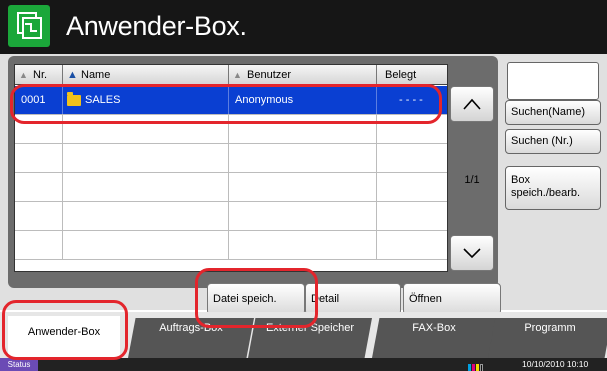  Describe the element at coordinates (547, 338) in the screenshot. I see `tab-programm: Programm` at that location.